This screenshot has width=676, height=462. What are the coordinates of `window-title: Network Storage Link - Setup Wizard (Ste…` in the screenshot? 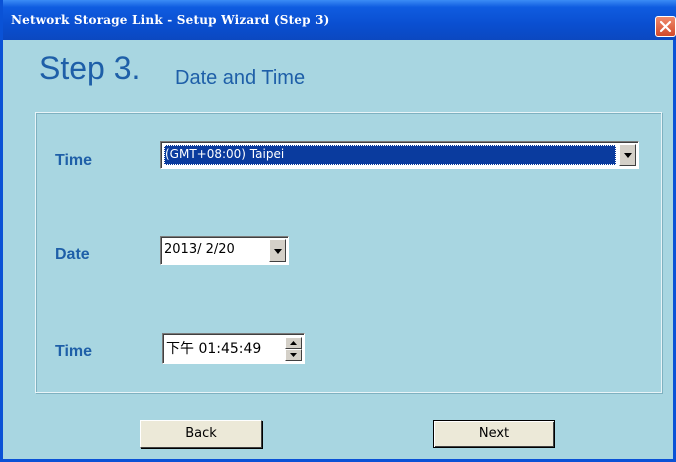 It's located at (170, 20).